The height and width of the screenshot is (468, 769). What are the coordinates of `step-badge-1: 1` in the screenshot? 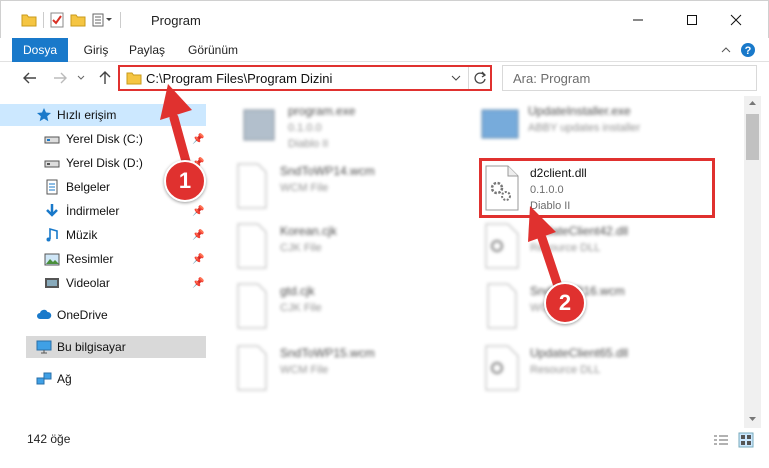 It's located at (185, 181).